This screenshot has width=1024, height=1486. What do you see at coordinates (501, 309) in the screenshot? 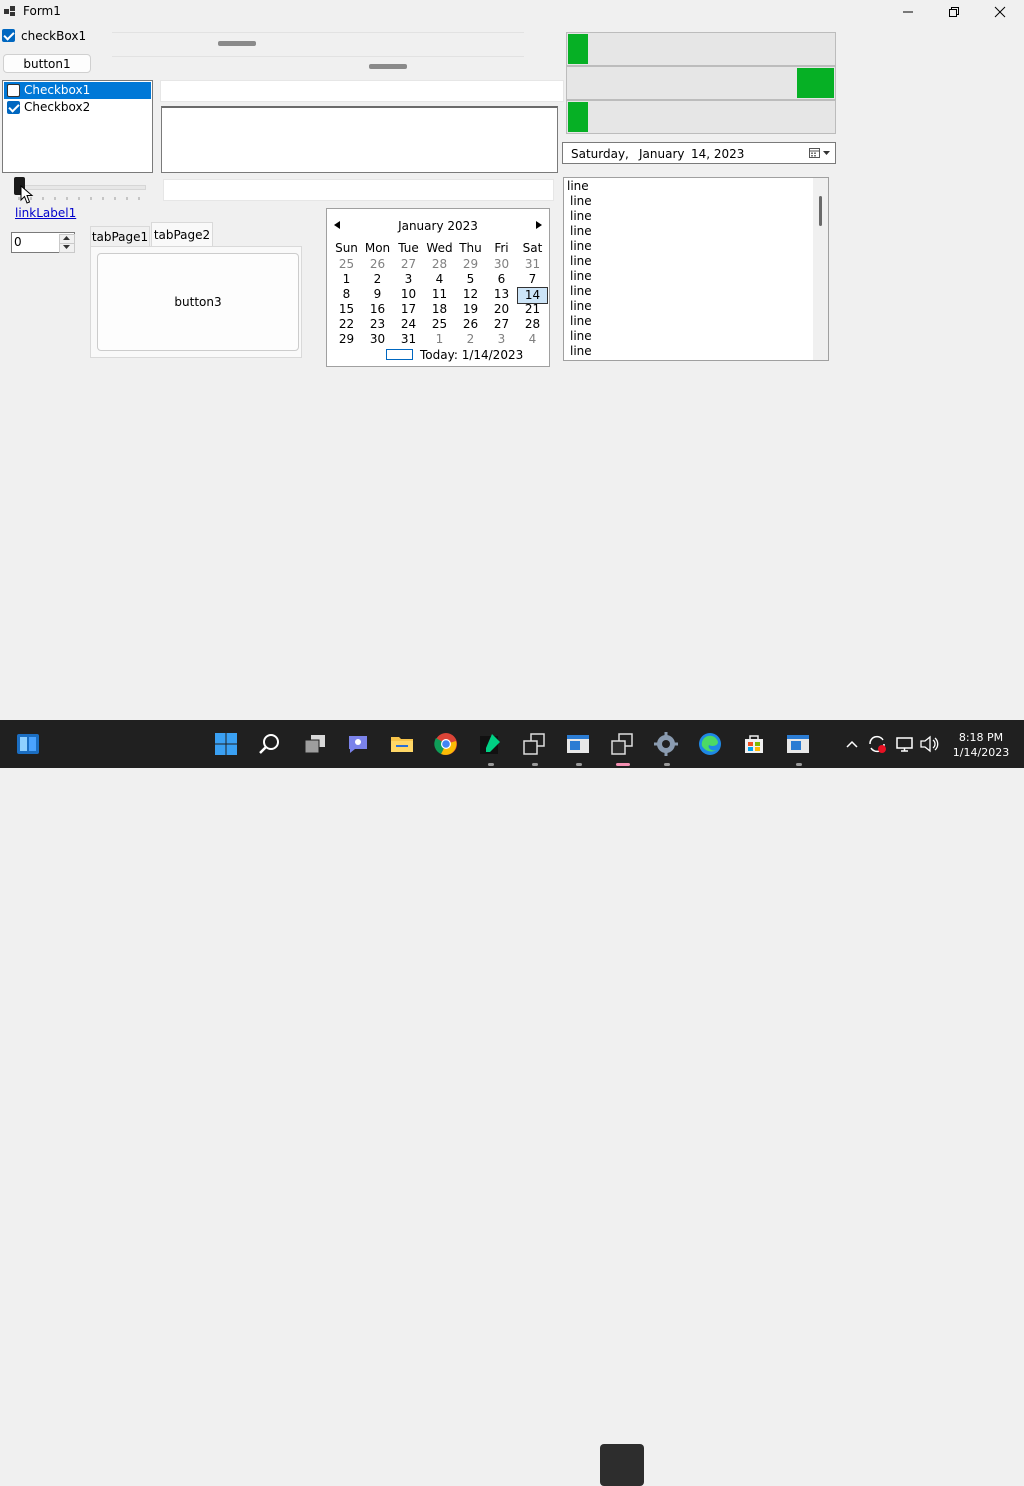
I see `calendar-day: 20` at bounding box center [501, 309].